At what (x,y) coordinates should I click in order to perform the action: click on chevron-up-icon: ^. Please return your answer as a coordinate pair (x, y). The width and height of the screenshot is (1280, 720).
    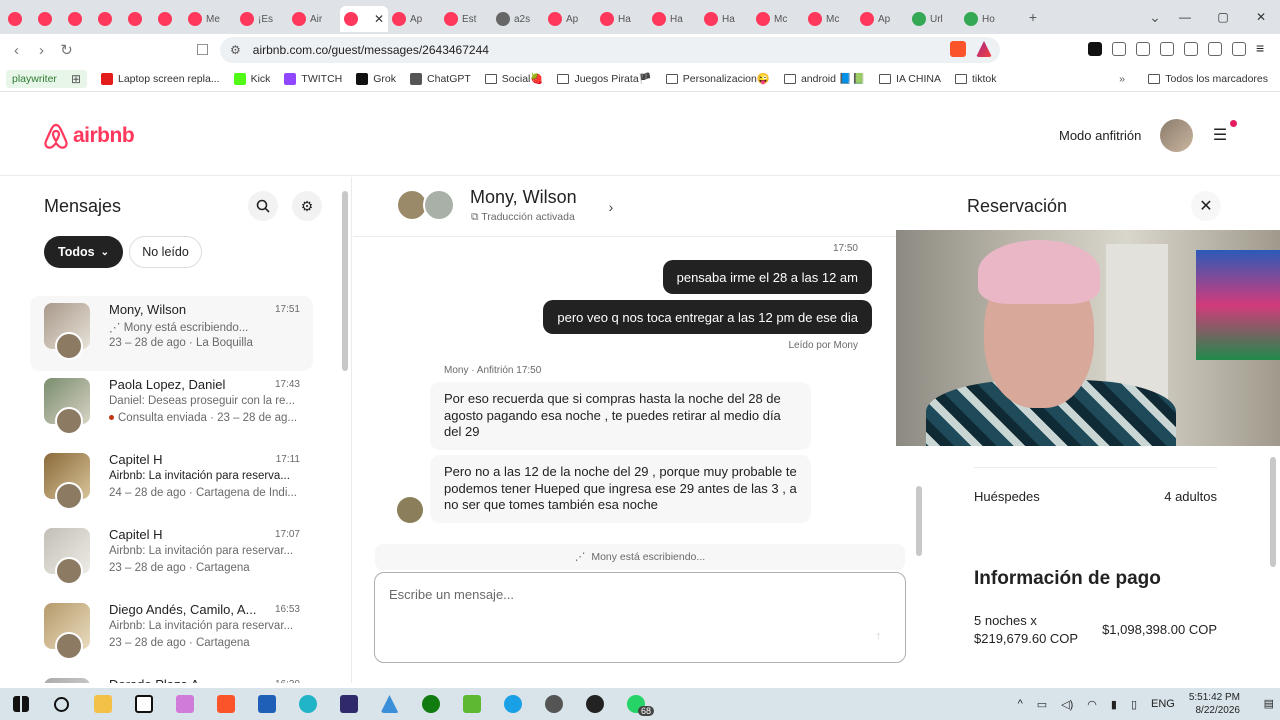
    Looking at the image, I should click on (1020, 704).